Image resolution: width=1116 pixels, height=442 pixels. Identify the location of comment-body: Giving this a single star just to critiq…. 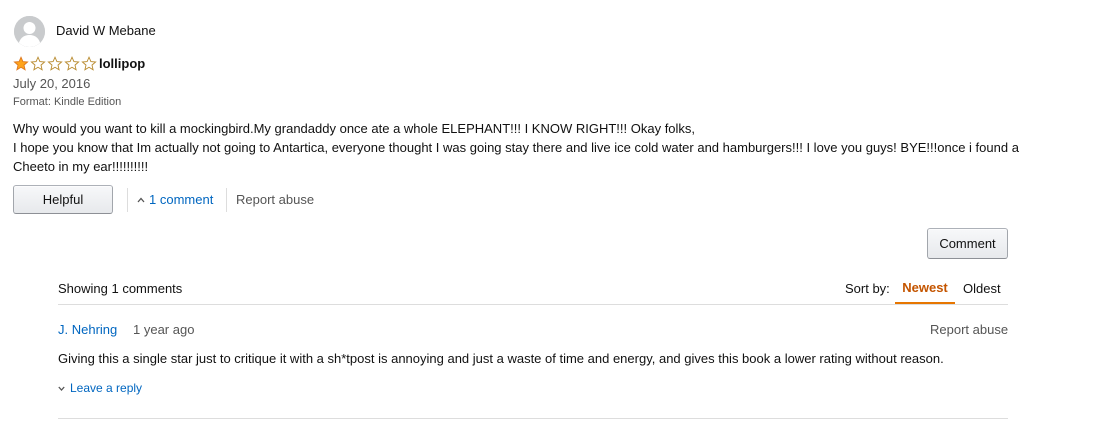
(501, 358).